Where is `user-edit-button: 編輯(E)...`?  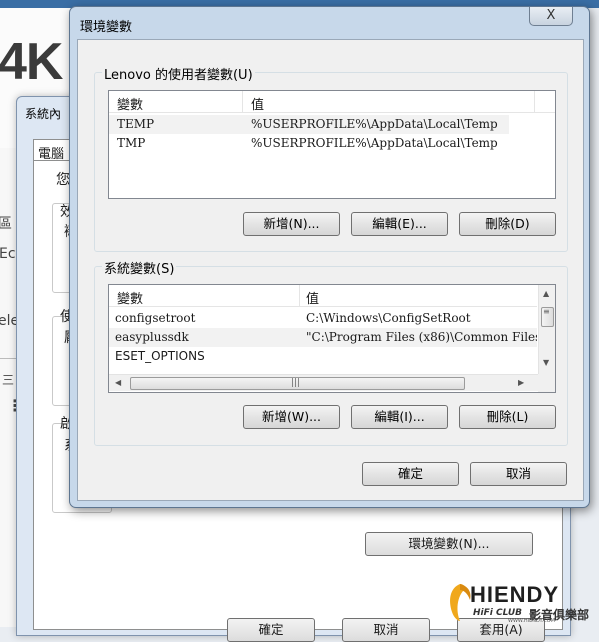
user-edit-button: 編輯(E)... is located at coordinates (399, 224).